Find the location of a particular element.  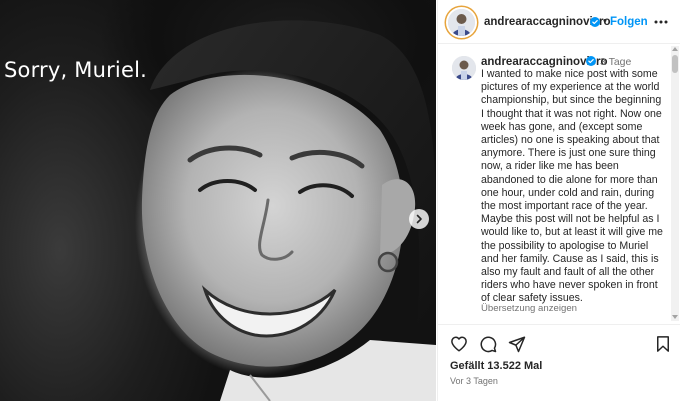

chevron-right-icon is located at coordinates (419, 219).